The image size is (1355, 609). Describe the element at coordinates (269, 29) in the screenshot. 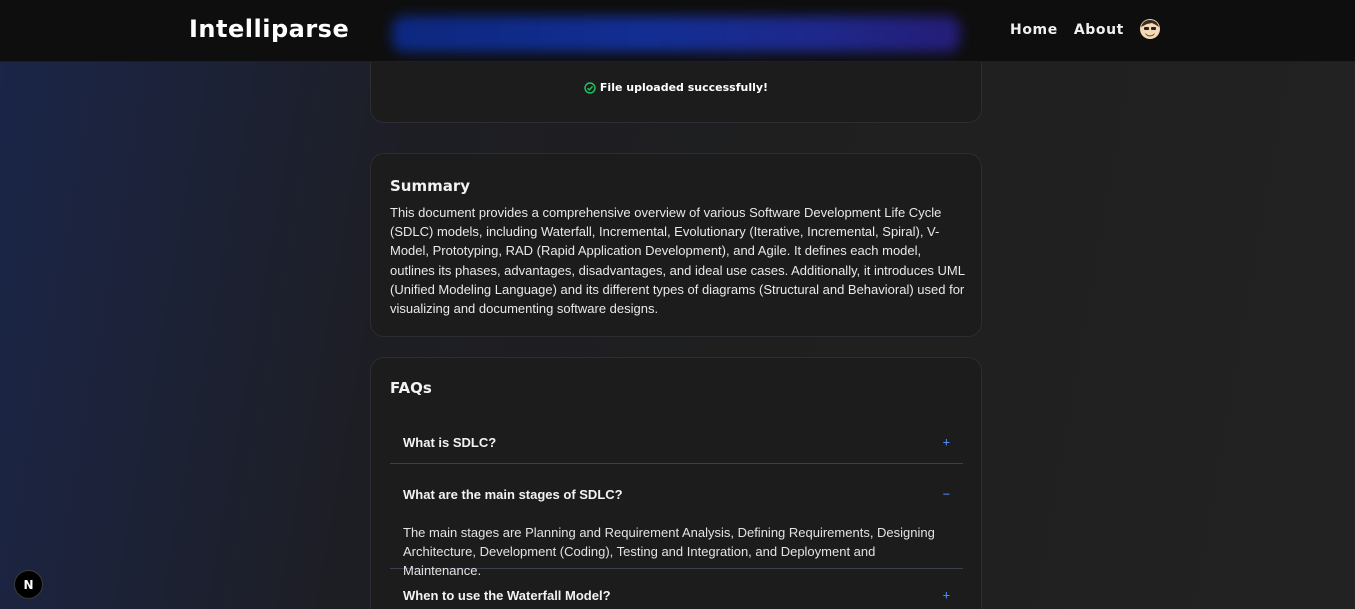

I see `brand-logo: Intelliparse` at that location.